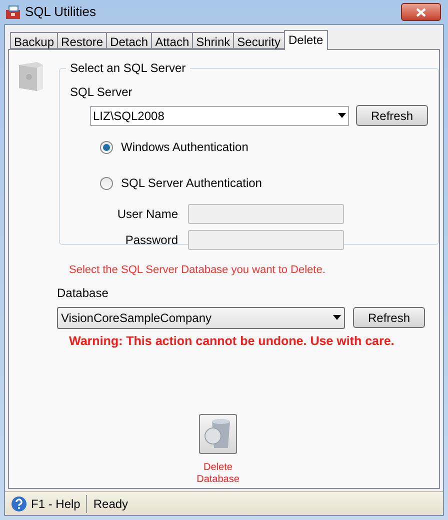  What do you see at coordinates (201, 317) in the screenshot?
I see `database-dropdown: VisionCoreSampleCompany` at bounding box center [201, 317].